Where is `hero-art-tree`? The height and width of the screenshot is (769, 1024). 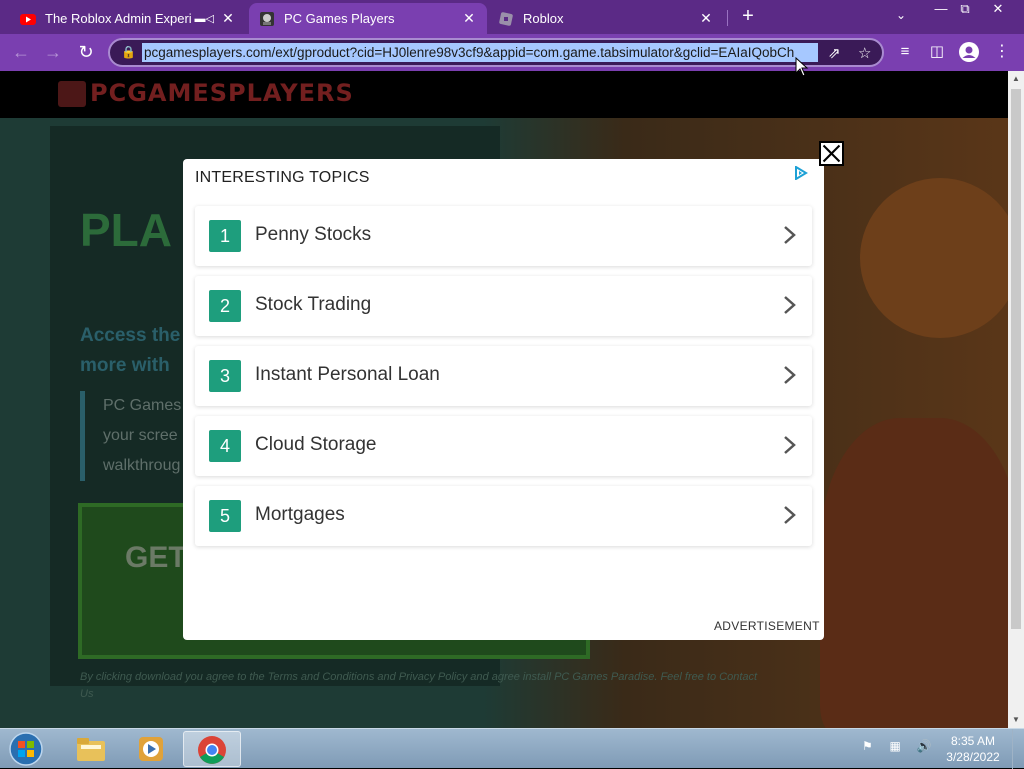
hero-art-tree is located at coordinates (934, 258).